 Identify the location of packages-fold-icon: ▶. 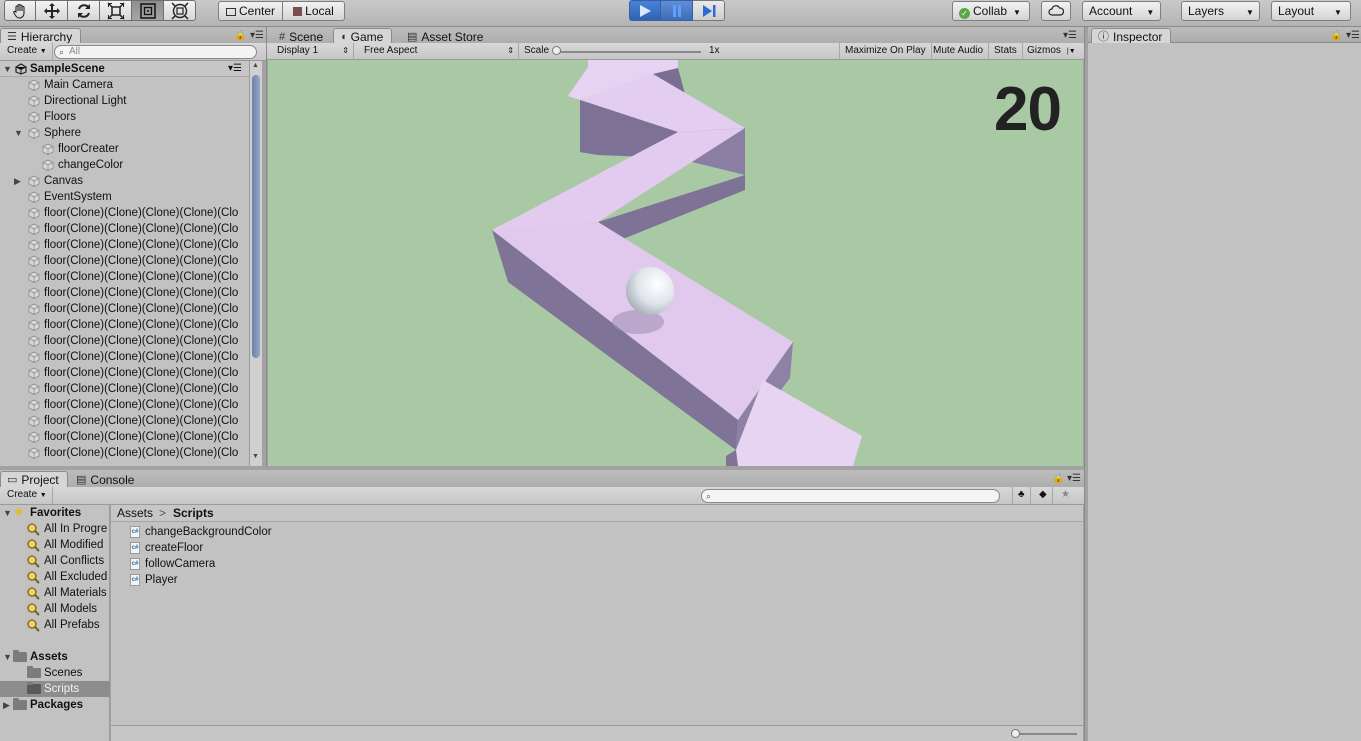
(6, 705).